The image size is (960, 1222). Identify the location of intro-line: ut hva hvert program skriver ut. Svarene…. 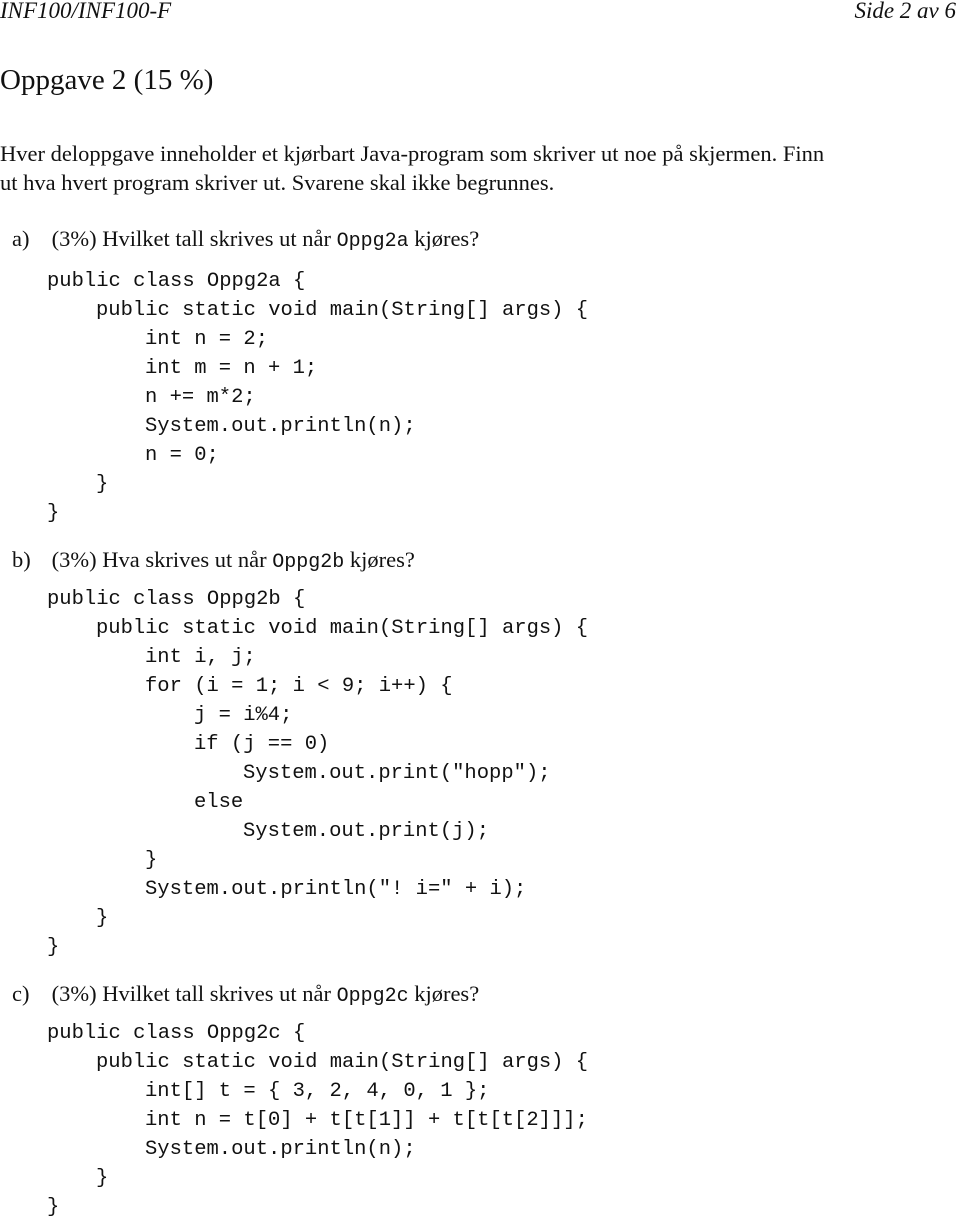
(277, 182).